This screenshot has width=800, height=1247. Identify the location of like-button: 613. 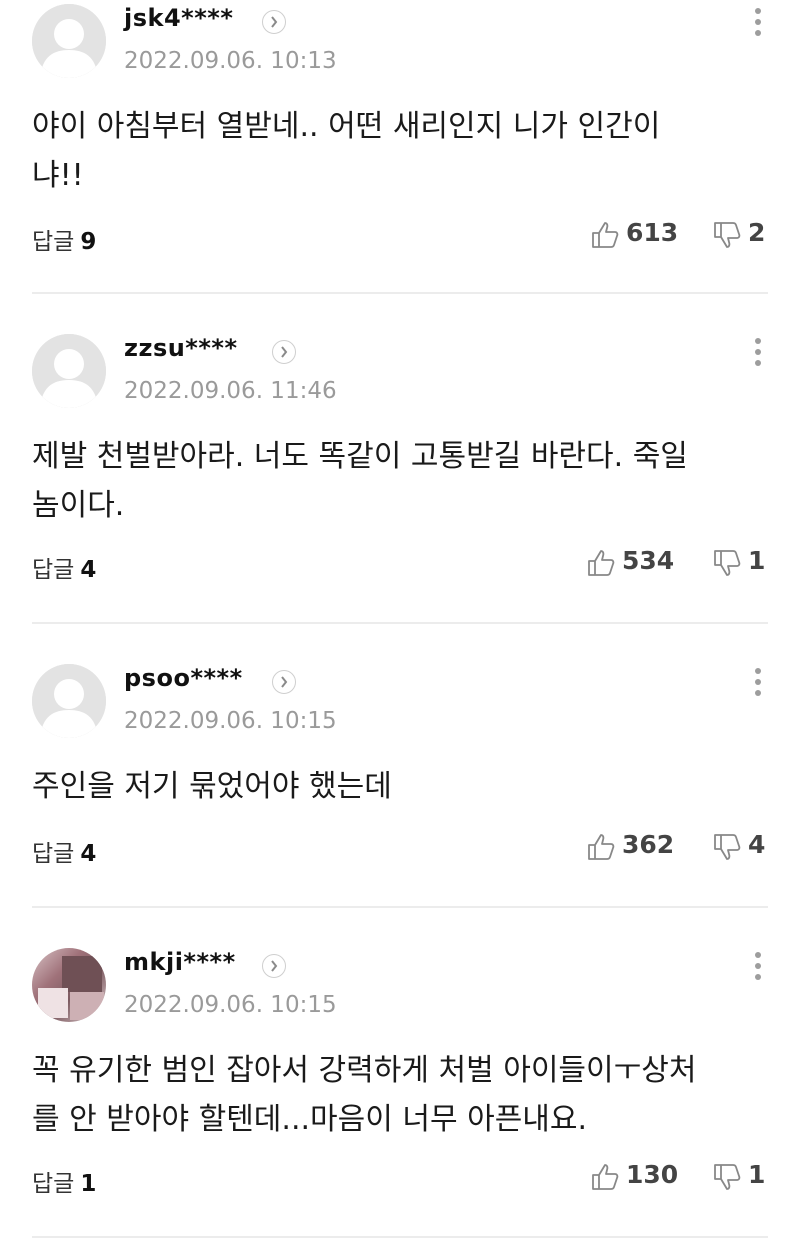
(635, 235).